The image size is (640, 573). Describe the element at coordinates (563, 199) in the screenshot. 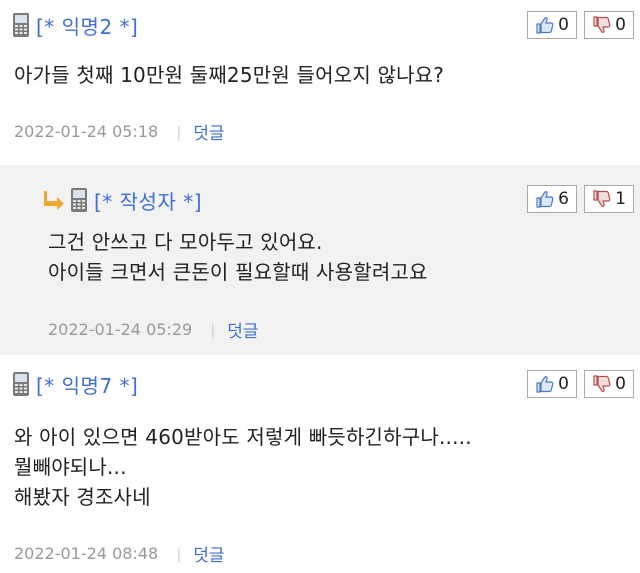

I see `like-count: 6` at that location.